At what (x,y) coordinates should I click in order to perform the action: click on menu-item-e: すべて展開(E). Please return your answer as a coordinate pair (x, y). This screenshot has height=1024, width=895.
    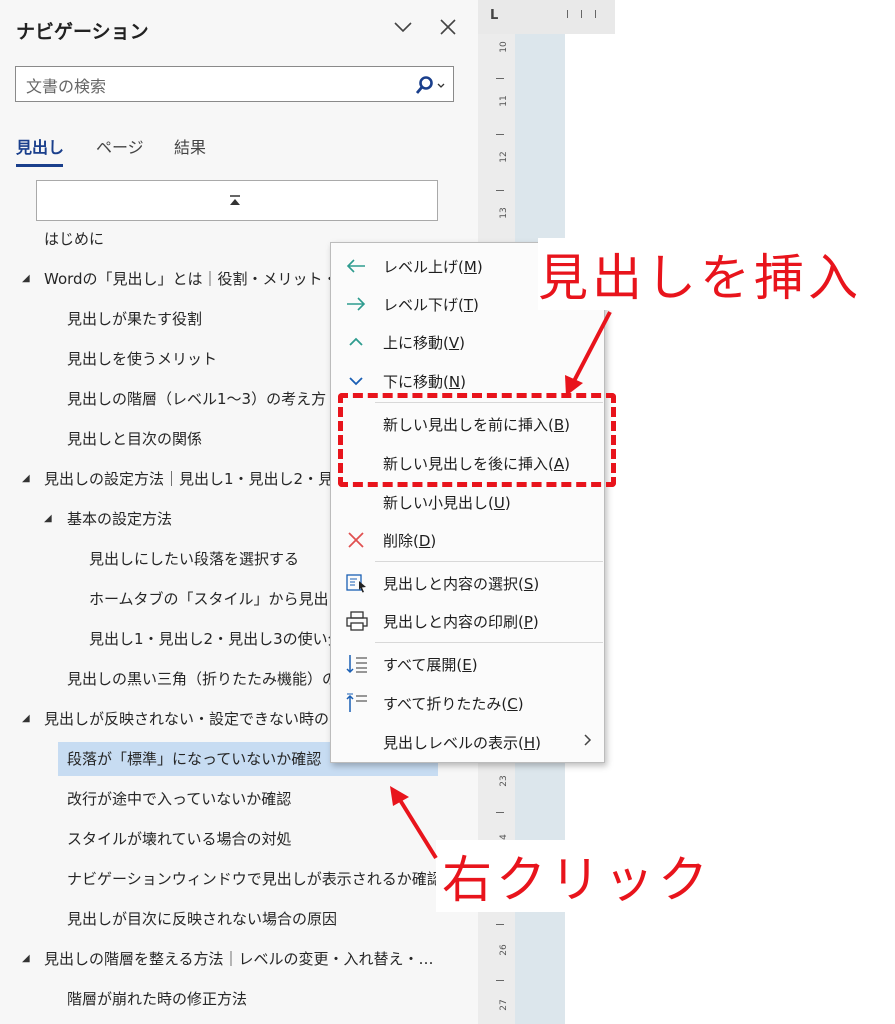
    Looking at the image, I should click on (468, 664).